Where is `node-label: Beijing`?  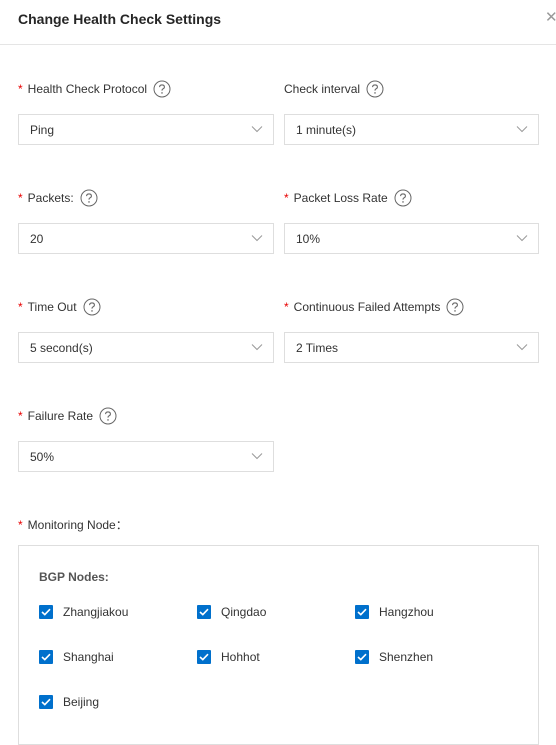
node-label: Beijing is located at coordinates (81, 702).